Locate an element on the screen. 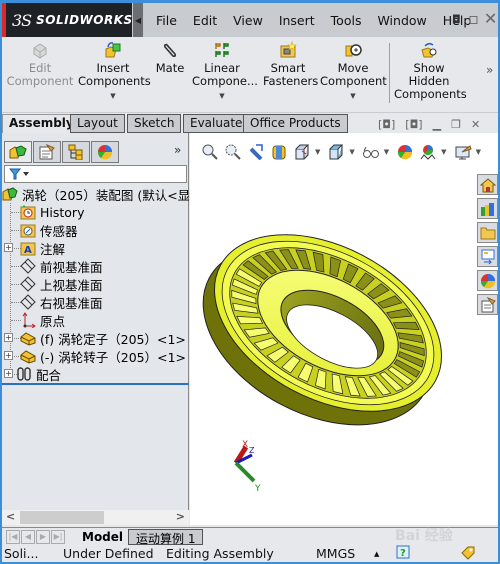  tree-item-right-plane: 右视基准面 is located at coordinates (61, 302).